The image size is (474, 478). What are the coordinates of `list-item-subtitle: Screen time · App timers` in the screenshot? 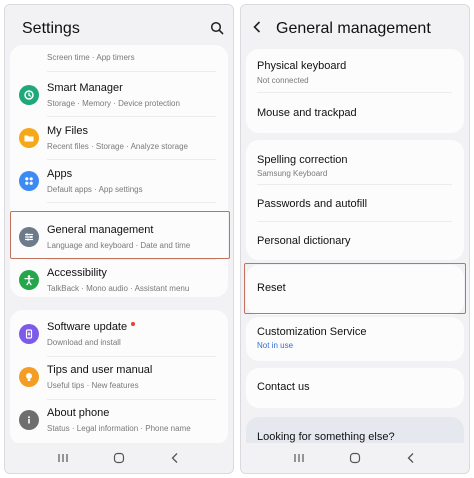 It's located at (91, 57).